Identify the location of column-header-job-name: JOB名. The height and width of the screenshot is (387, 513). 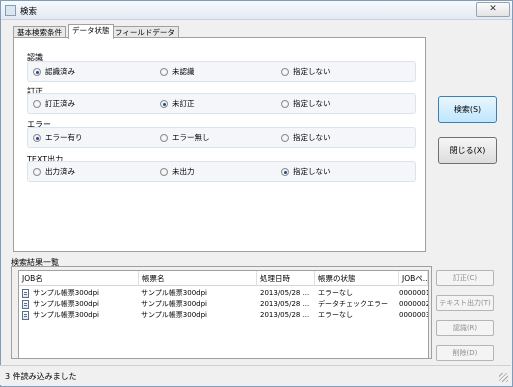
(79, 278).